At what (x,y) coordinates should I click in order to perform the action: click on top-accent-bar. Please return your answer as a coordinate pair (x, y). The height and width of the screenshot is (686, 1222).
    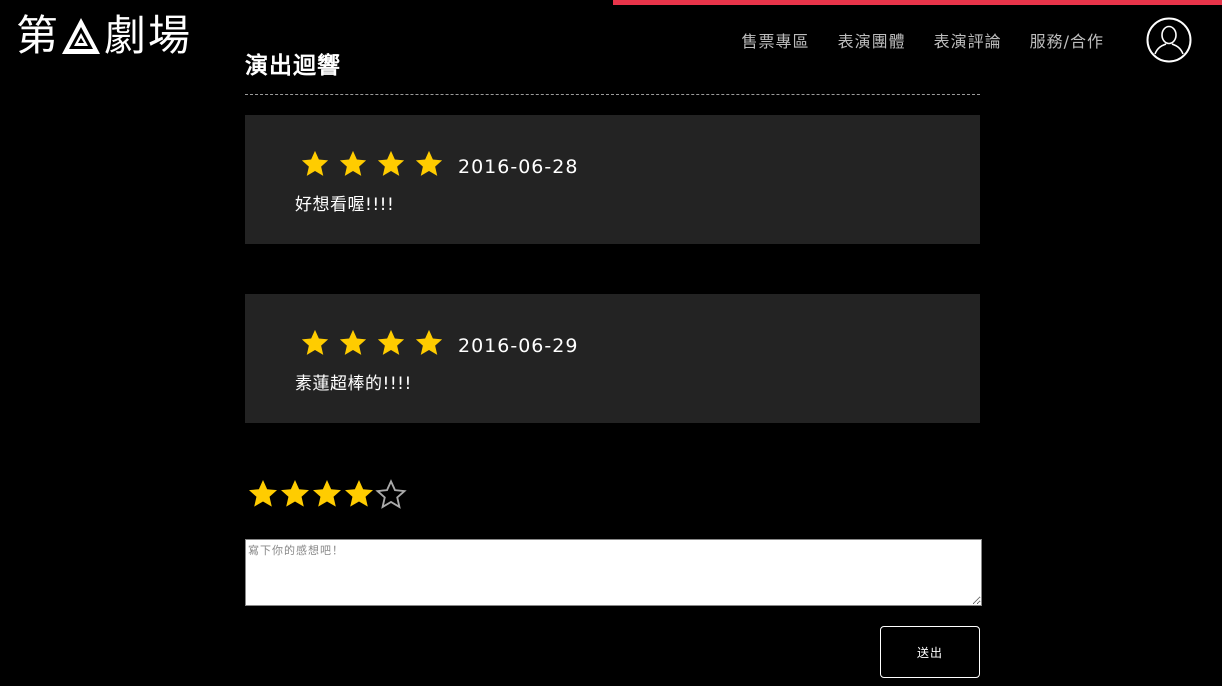
    Looking at the image, I should click on (917, 2).